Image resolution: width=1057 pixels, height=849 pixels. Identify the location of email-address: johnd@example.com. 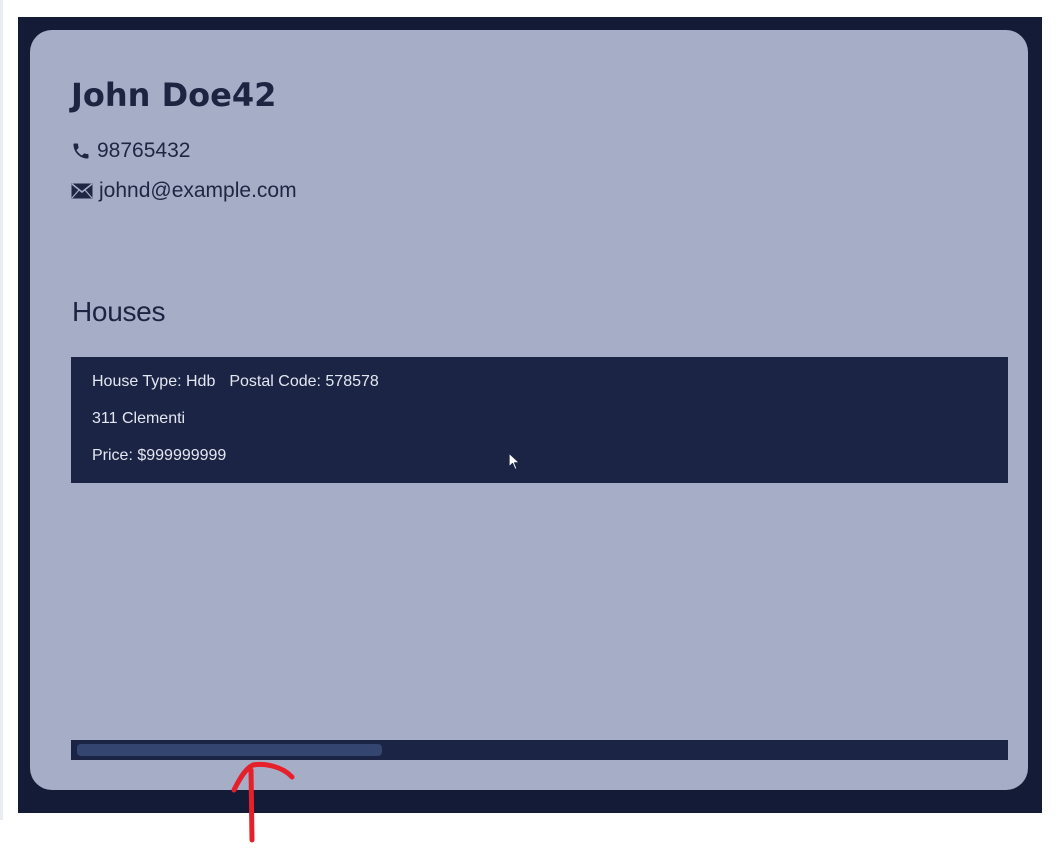
(198, 190).